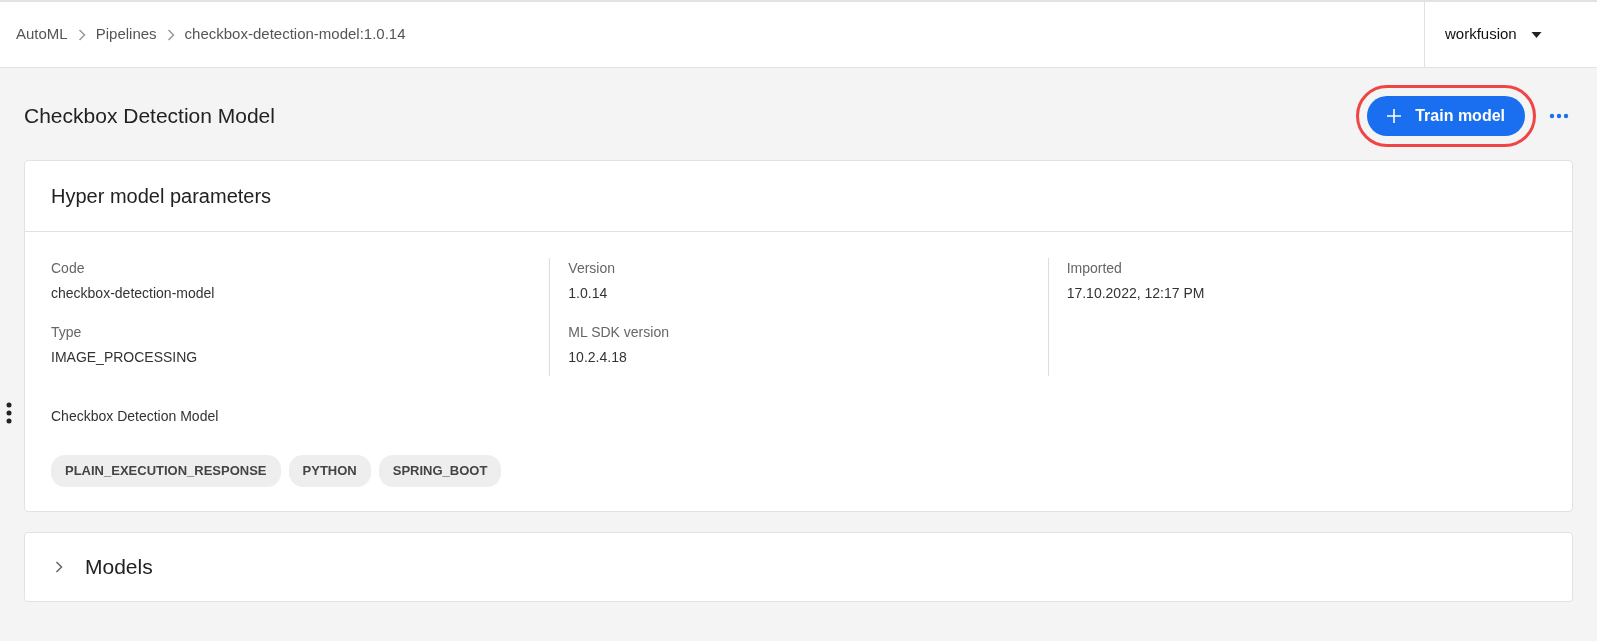  I want to click on chevron-icon, so click(59, 566).